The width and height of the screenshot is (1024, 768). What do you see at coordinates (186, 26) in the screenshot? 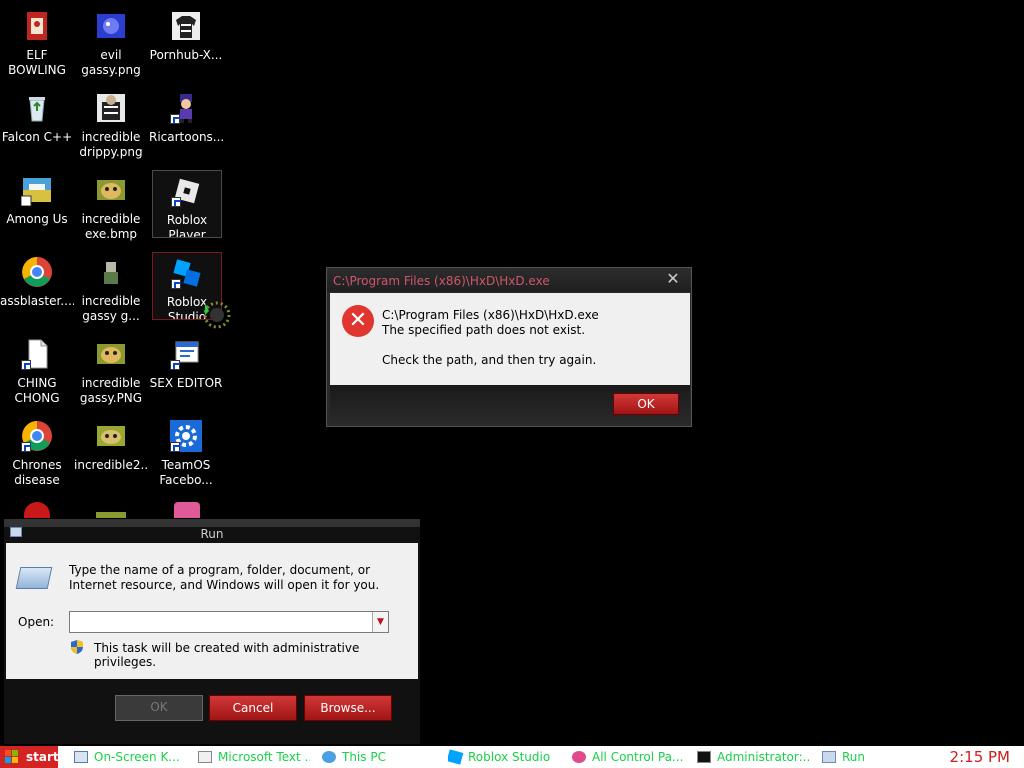
I see `sweater-image-icon` at bounding box center [186, 26].